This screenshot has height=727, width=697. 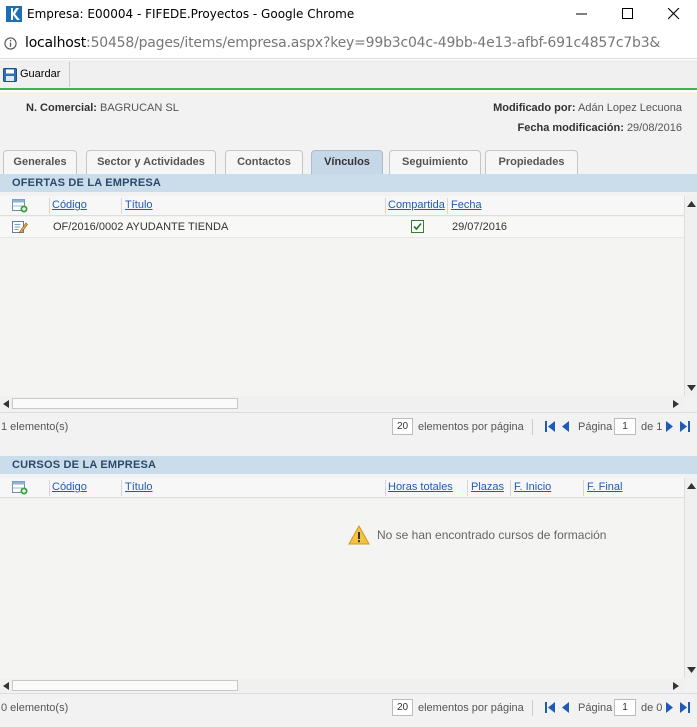 I want to click on maximize-icon, so click(x=627, y=13).